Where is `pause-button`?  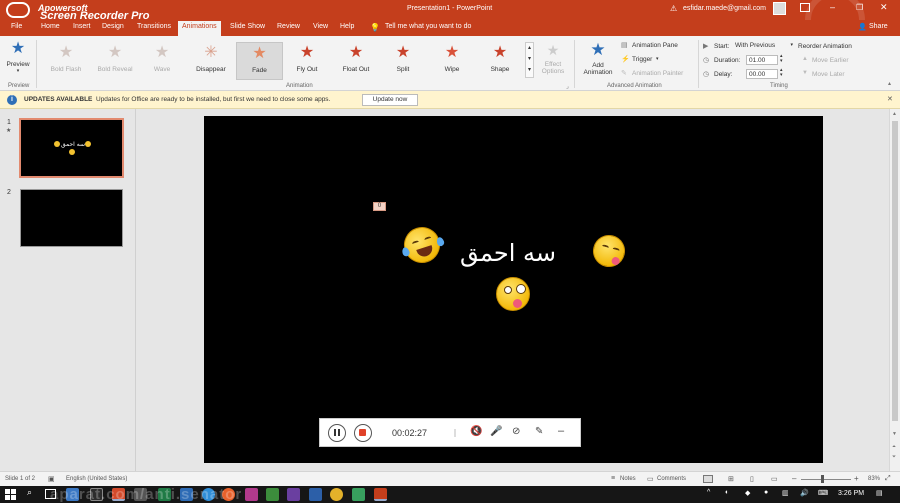
pause-button is located at coordinates (337, 433).